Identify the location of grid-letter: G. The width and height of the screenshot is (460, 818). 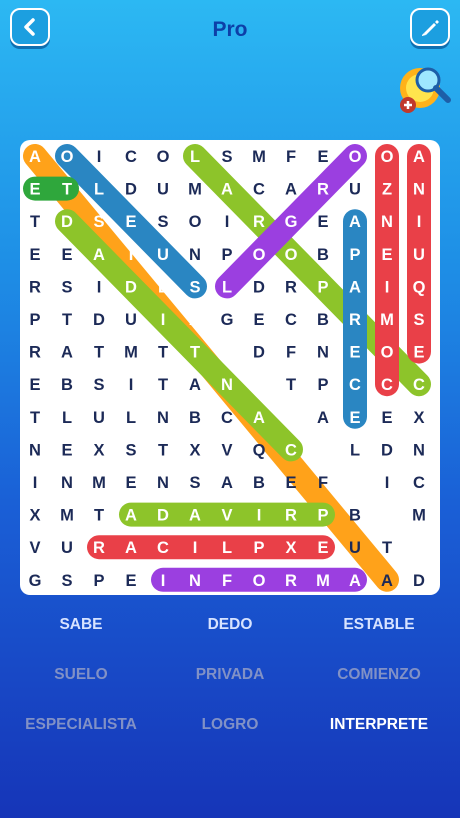
(35, 581).